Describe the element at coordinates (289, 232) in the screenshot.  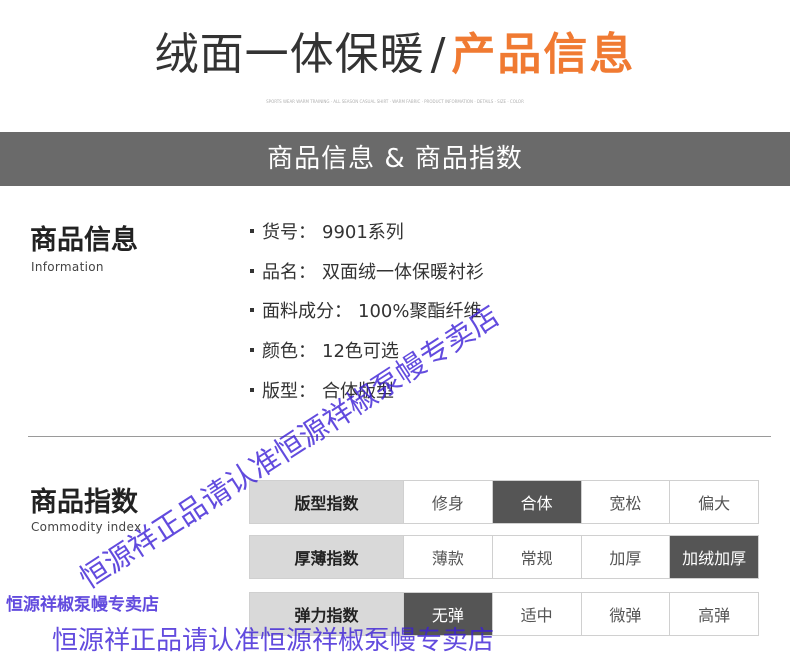
I see `info-label: 货号：` at that location.